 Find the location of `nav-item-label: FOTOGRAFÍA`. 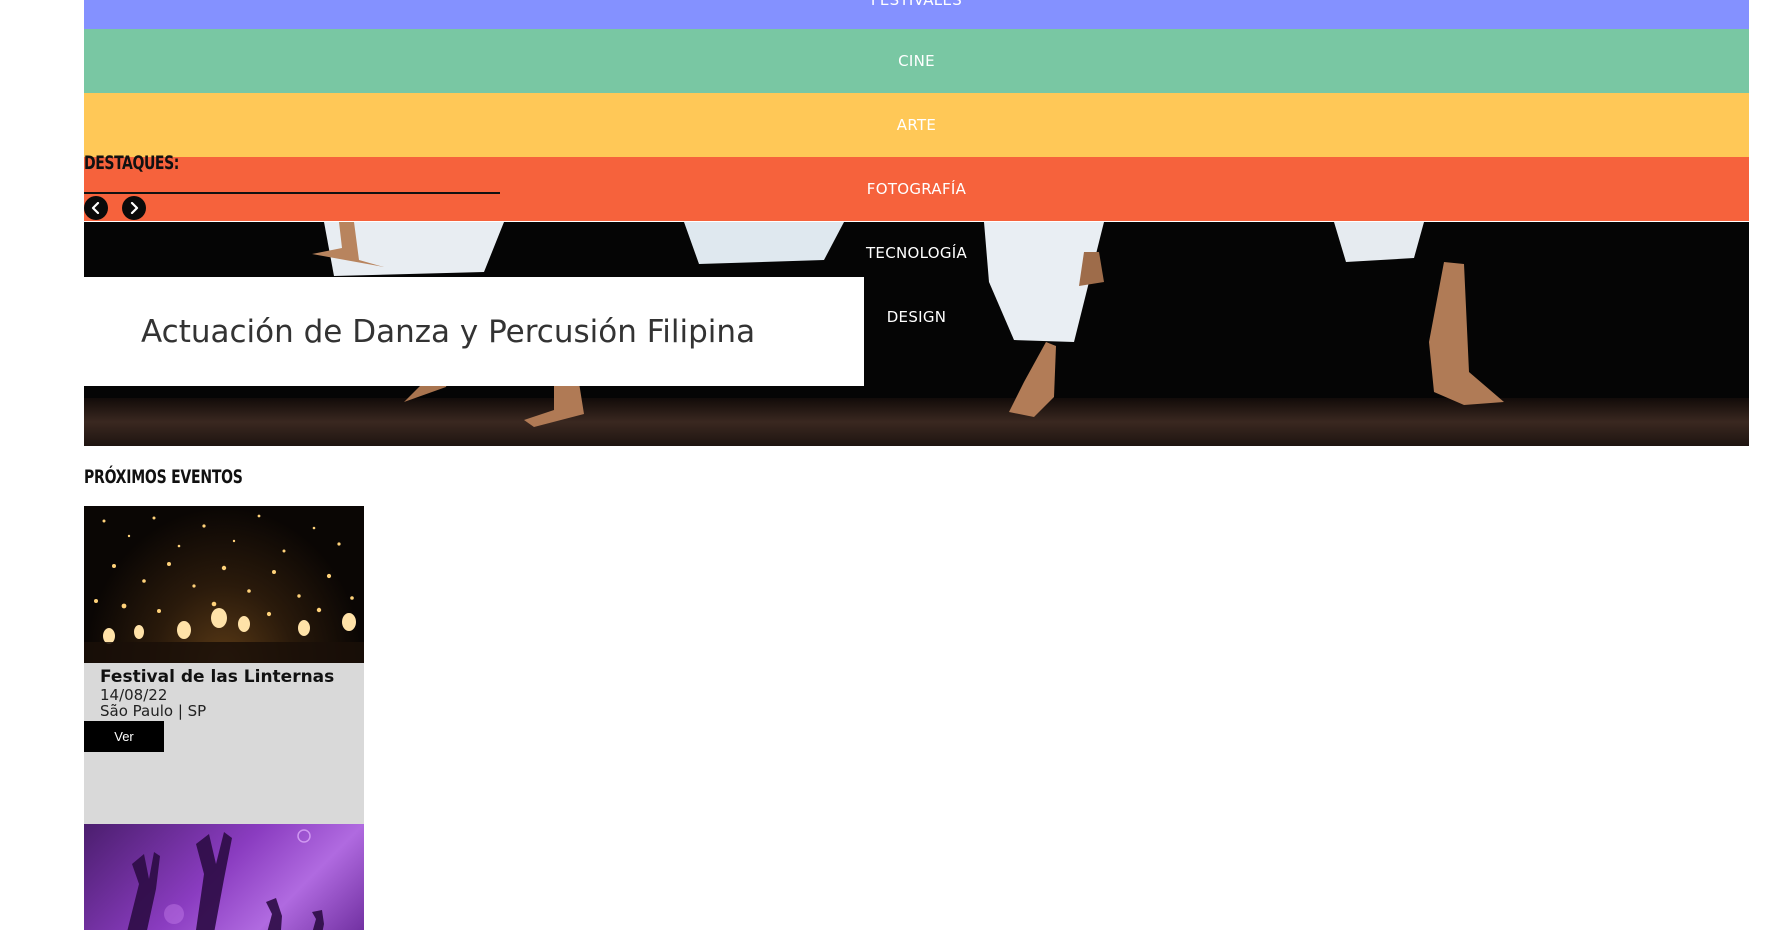

nav-item-label: FOTOGRAFÍA is located at coordinates (916, 189).